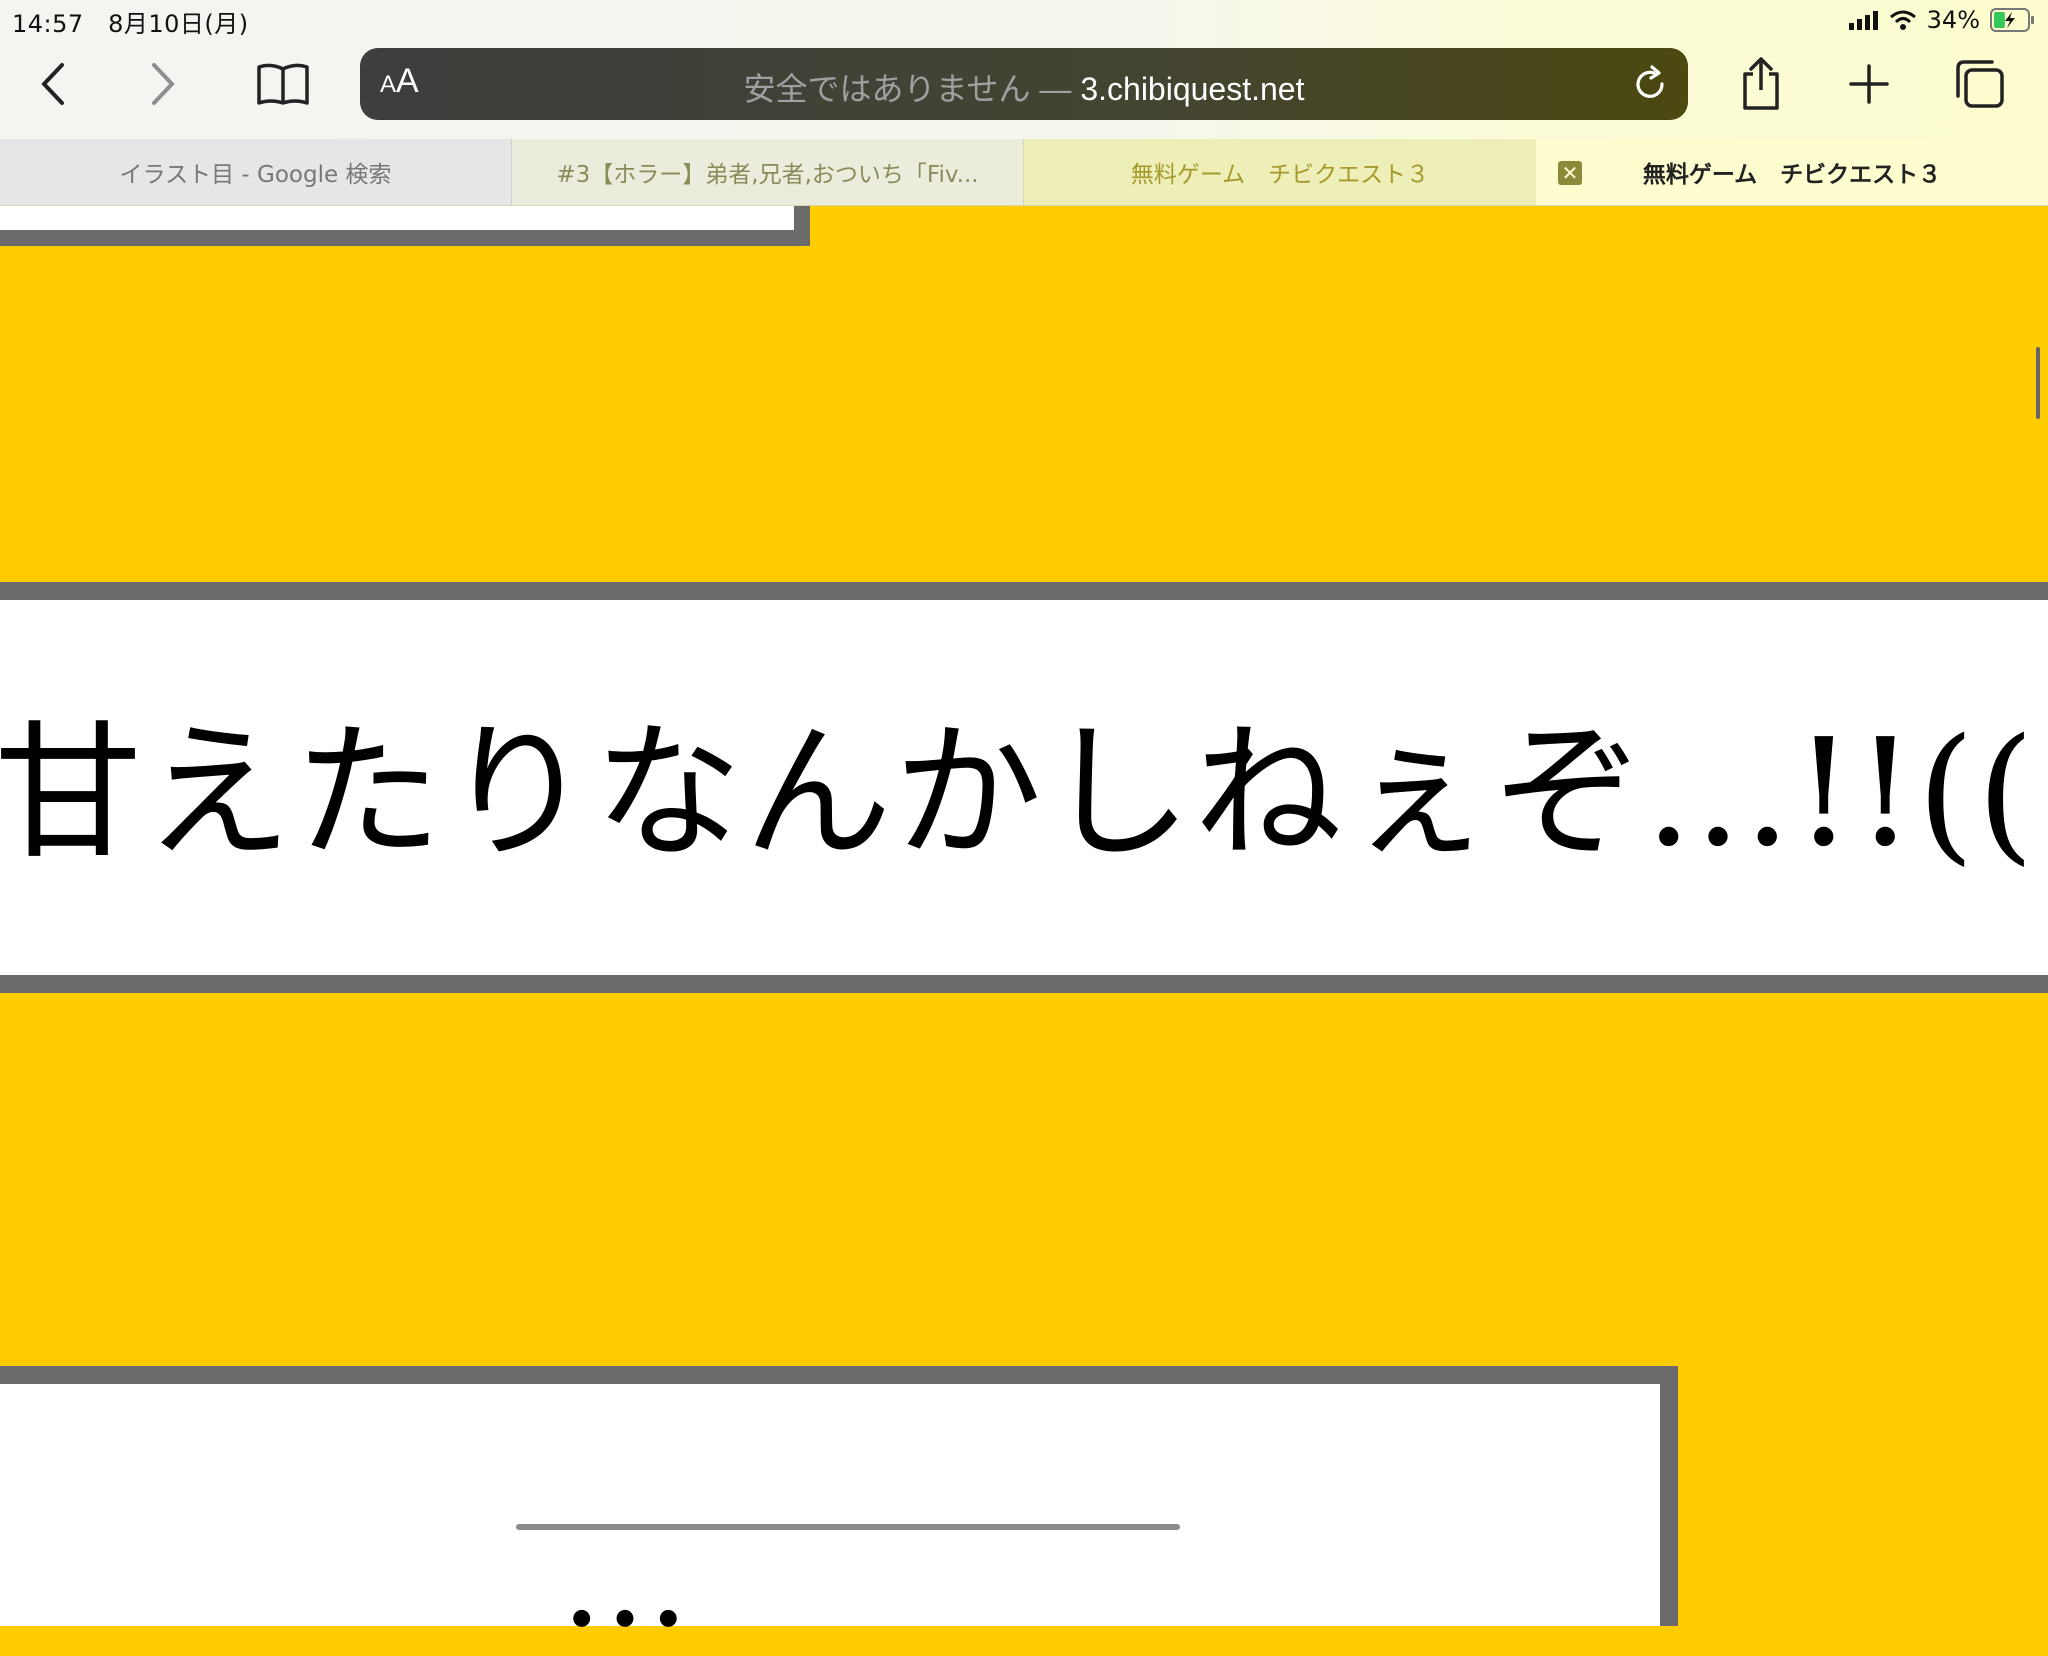 This screenshot has width=2048, height=1656. What do you see at coordinates (2012, 20) in the screenshot?
I see `battery-charging-icon` at bounding box center [2012, 20].